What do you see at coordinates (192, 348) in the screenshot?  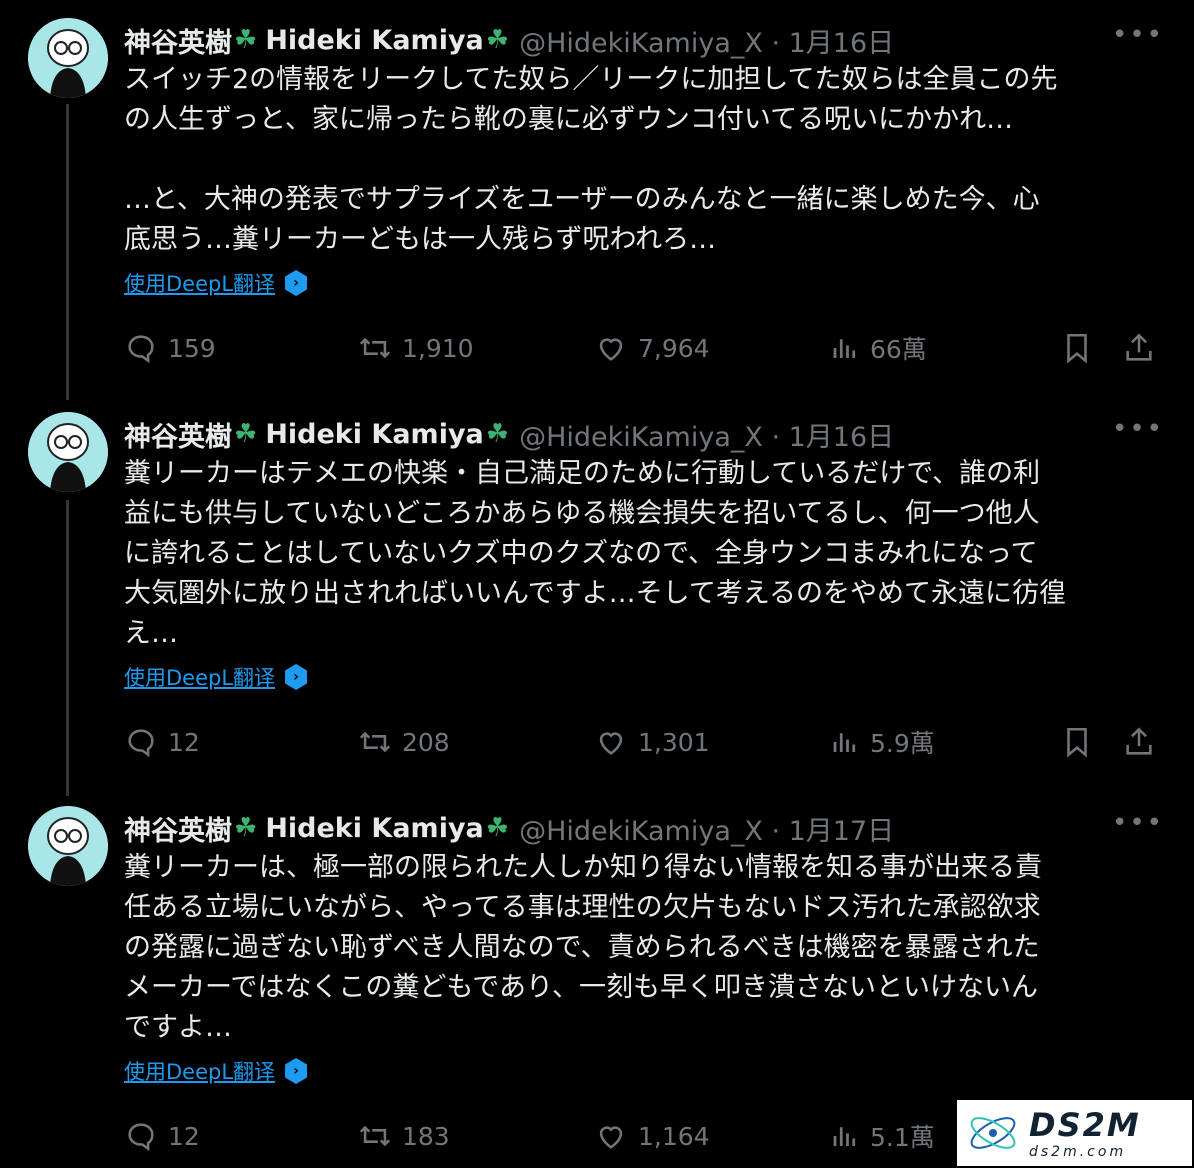 I see `reply-count: 159` at bounding box center [192, 348].